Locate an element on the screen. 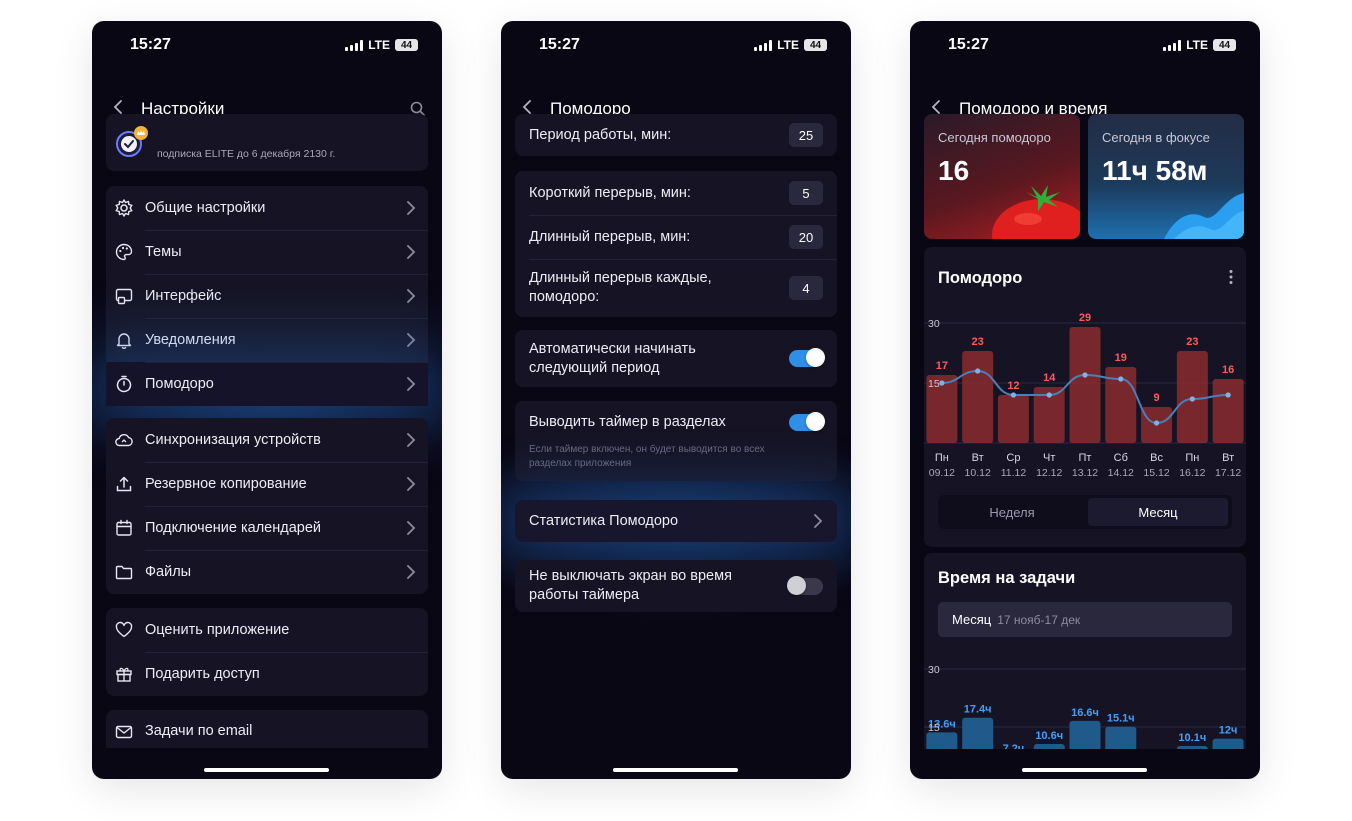  keep-screen-toggle is located at coordinates (805, 585).